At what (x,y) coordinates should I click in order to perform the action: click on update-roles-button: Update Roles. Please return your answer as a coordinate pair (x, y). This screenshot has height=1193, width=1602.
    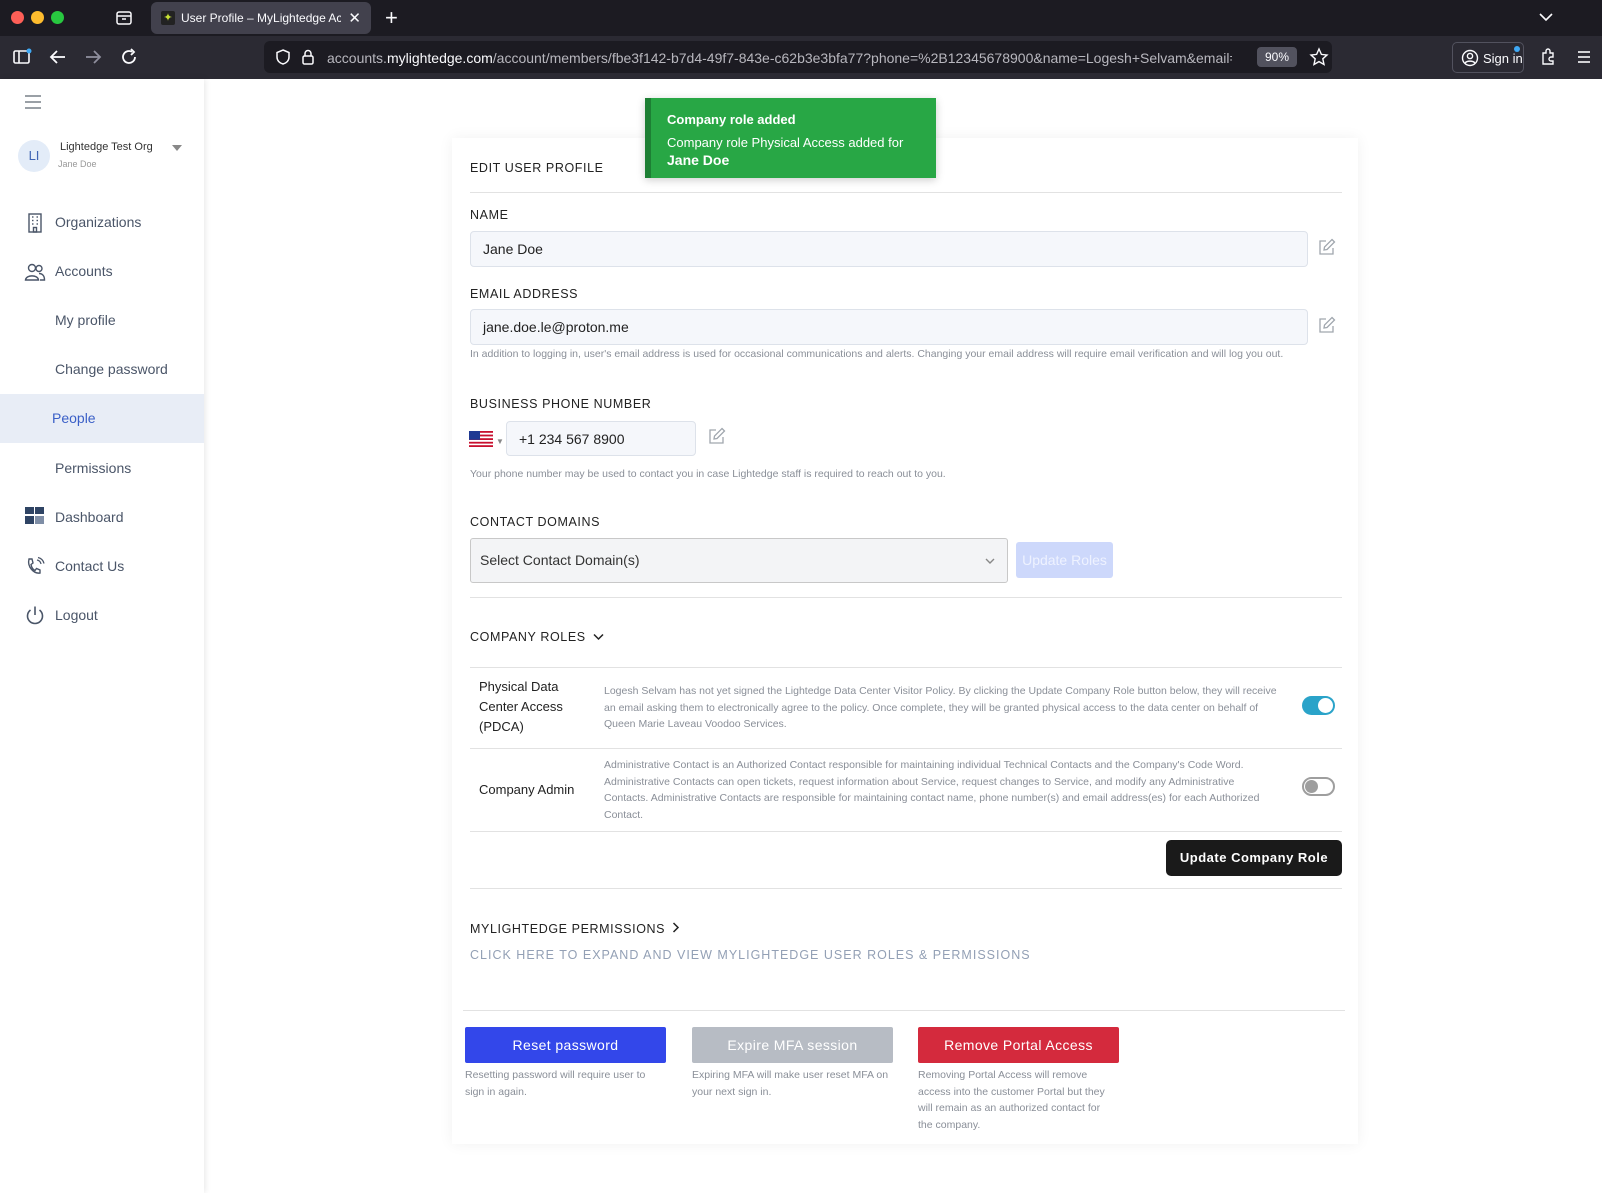
    Looking at the image, I should click on (1064, 560).